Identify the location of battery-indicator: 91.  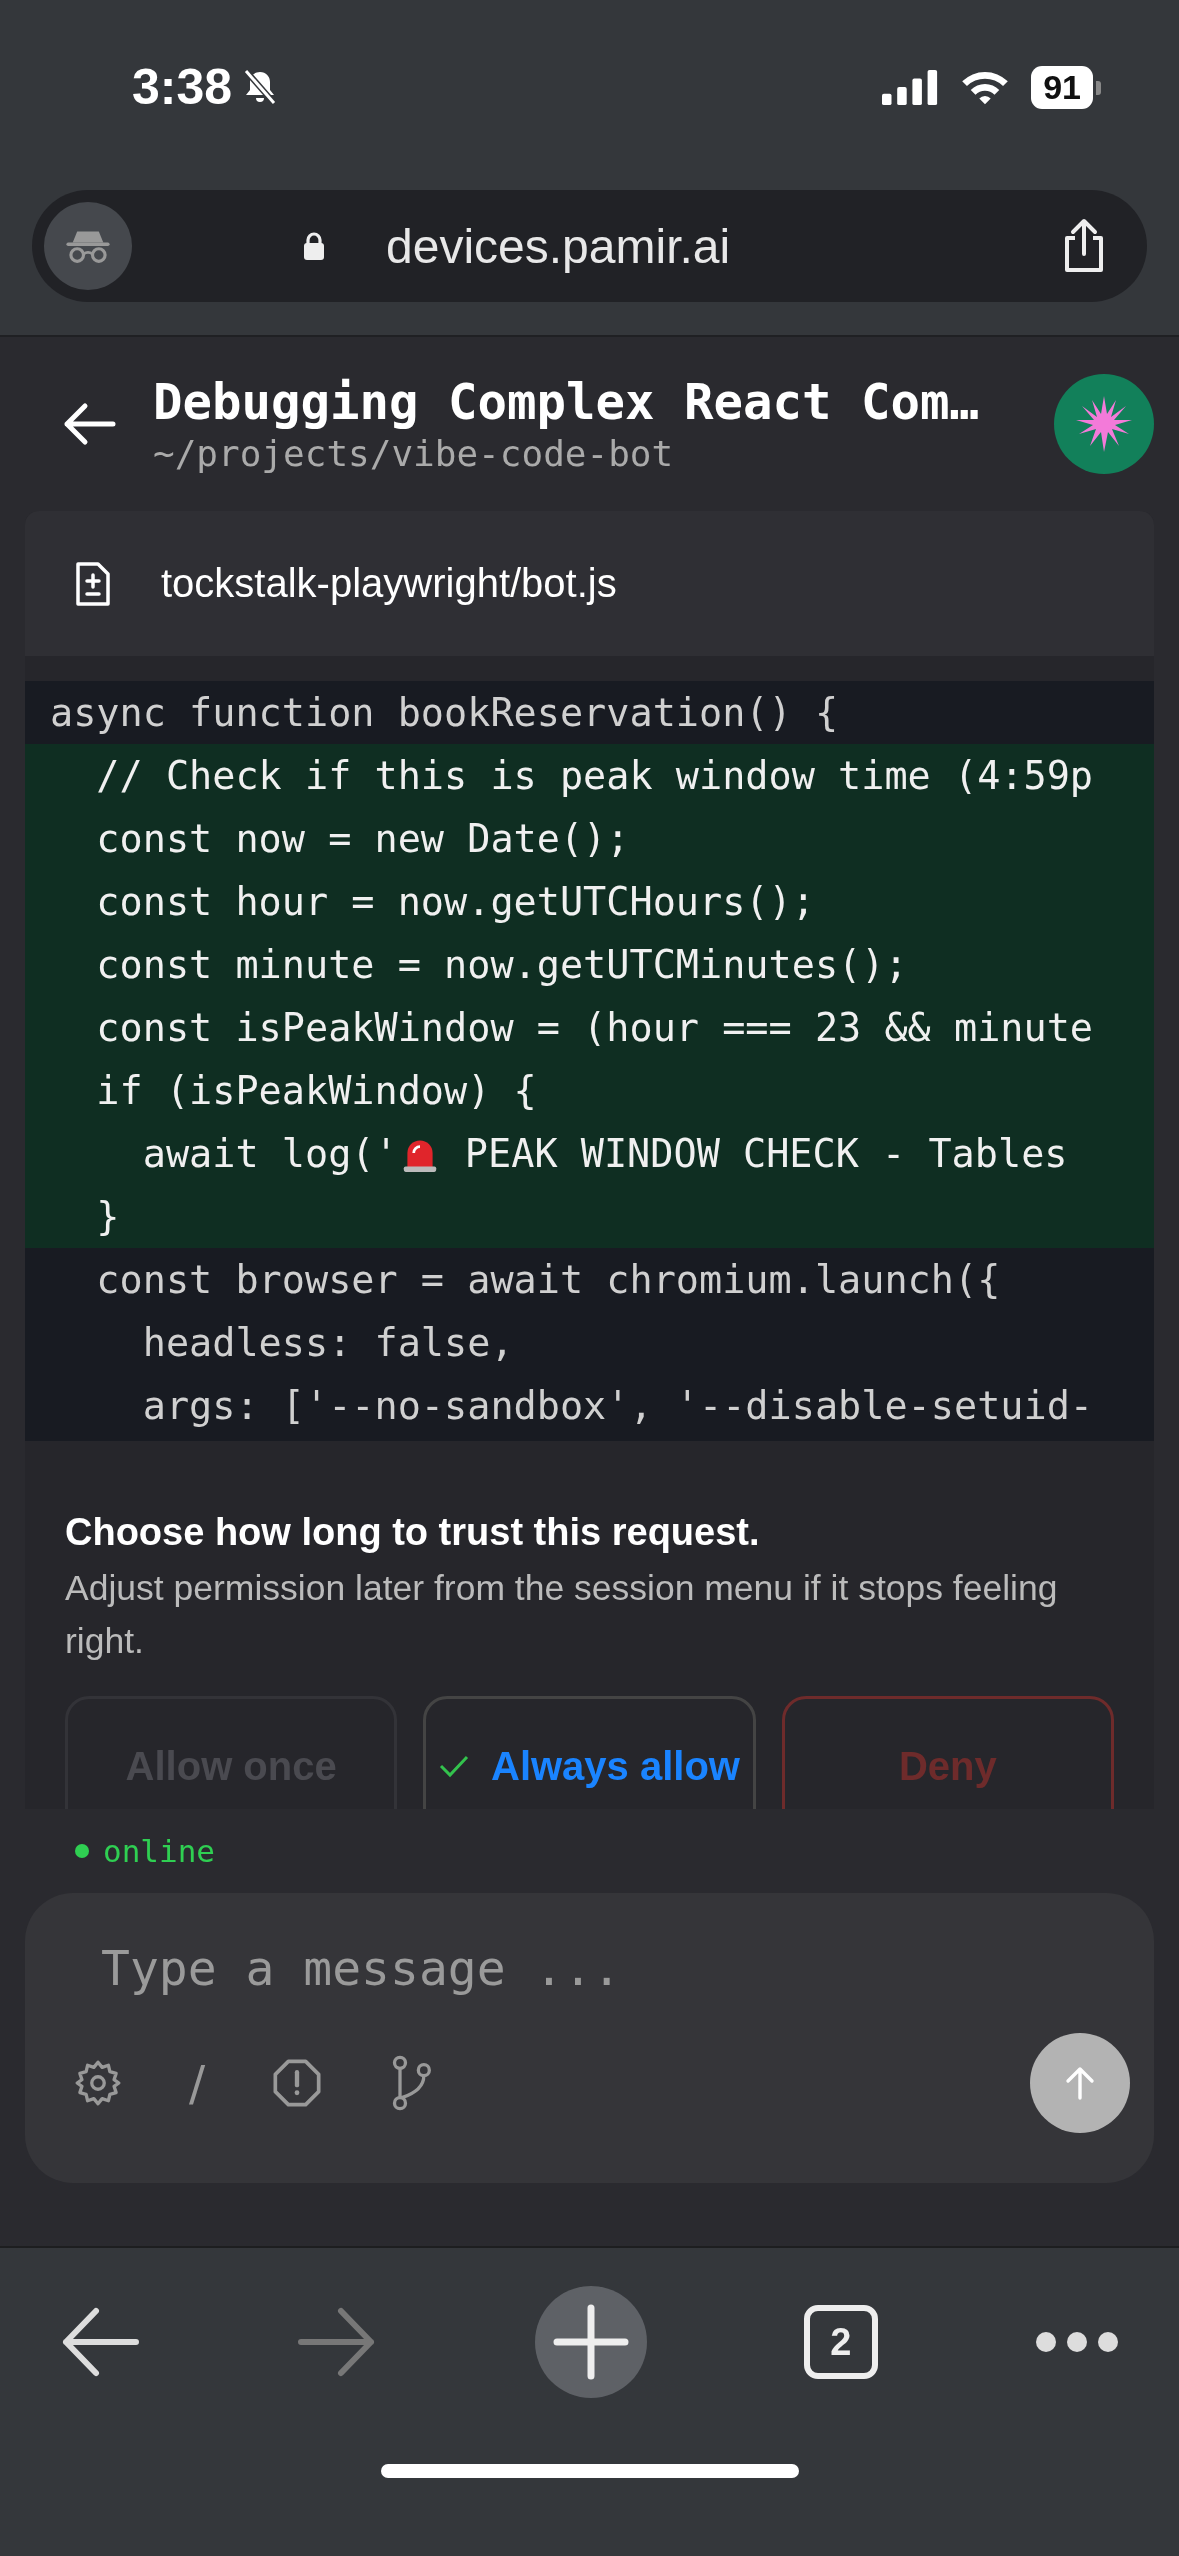
(1066, 87).